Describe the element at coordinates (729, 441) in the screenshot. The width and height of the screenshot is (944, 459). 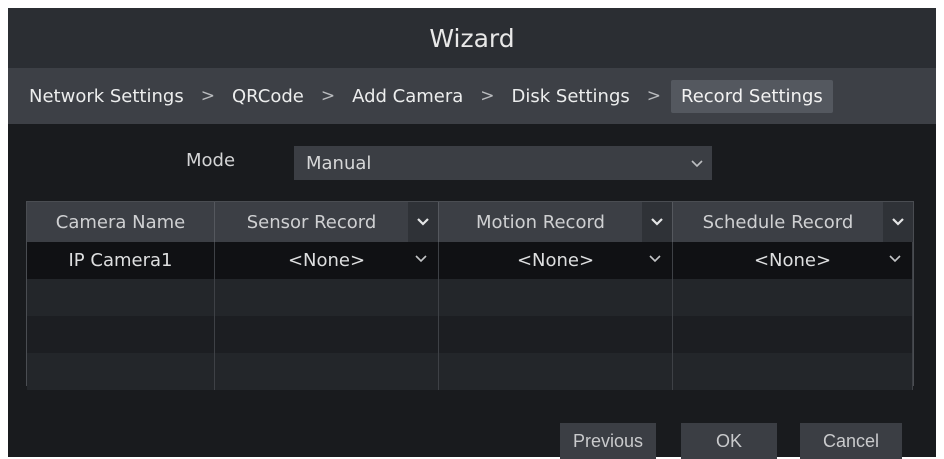
I see `ok-button: OK` at that location.